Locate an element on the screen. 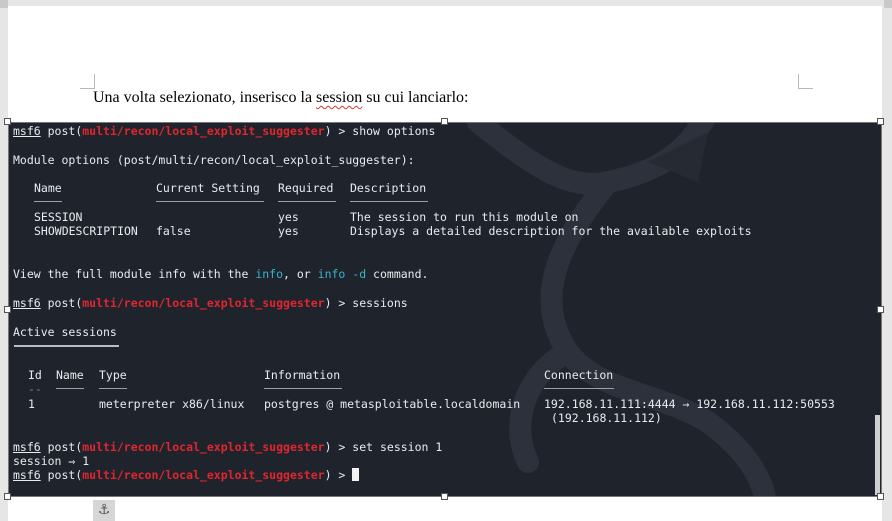 The width and height of the screenshot is (892, 521). resize-handle-bottom is located at coordinates (444, 496).